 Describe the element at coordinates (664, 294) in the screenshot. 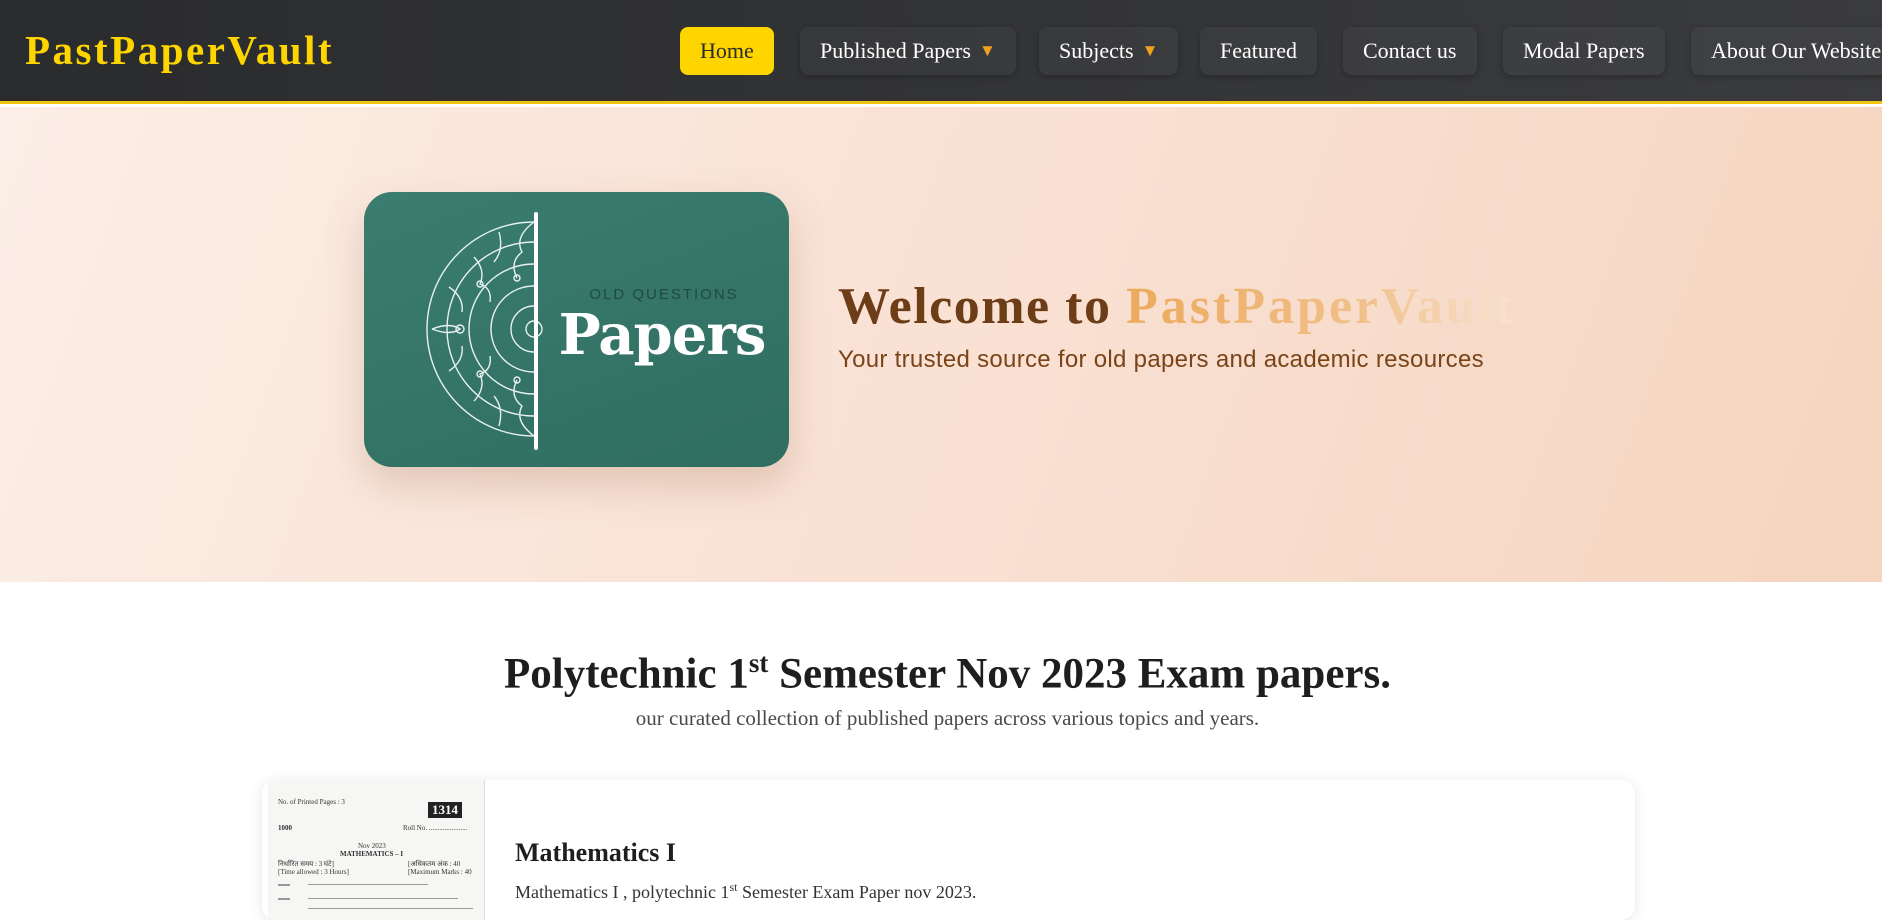

I see `hero-card-subtitle: OLD QUESTIONS` at that location.